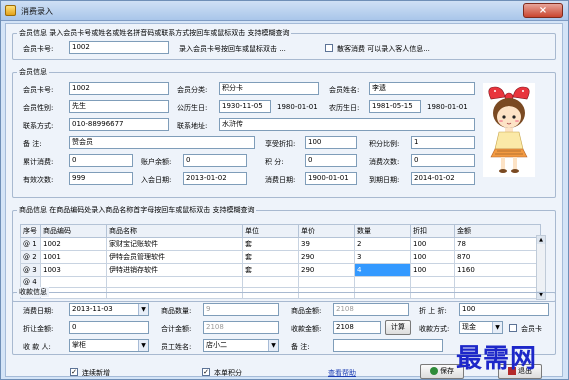 This screenshot has width=569, height=380. I want to click on cell-code, so click(73, 282).